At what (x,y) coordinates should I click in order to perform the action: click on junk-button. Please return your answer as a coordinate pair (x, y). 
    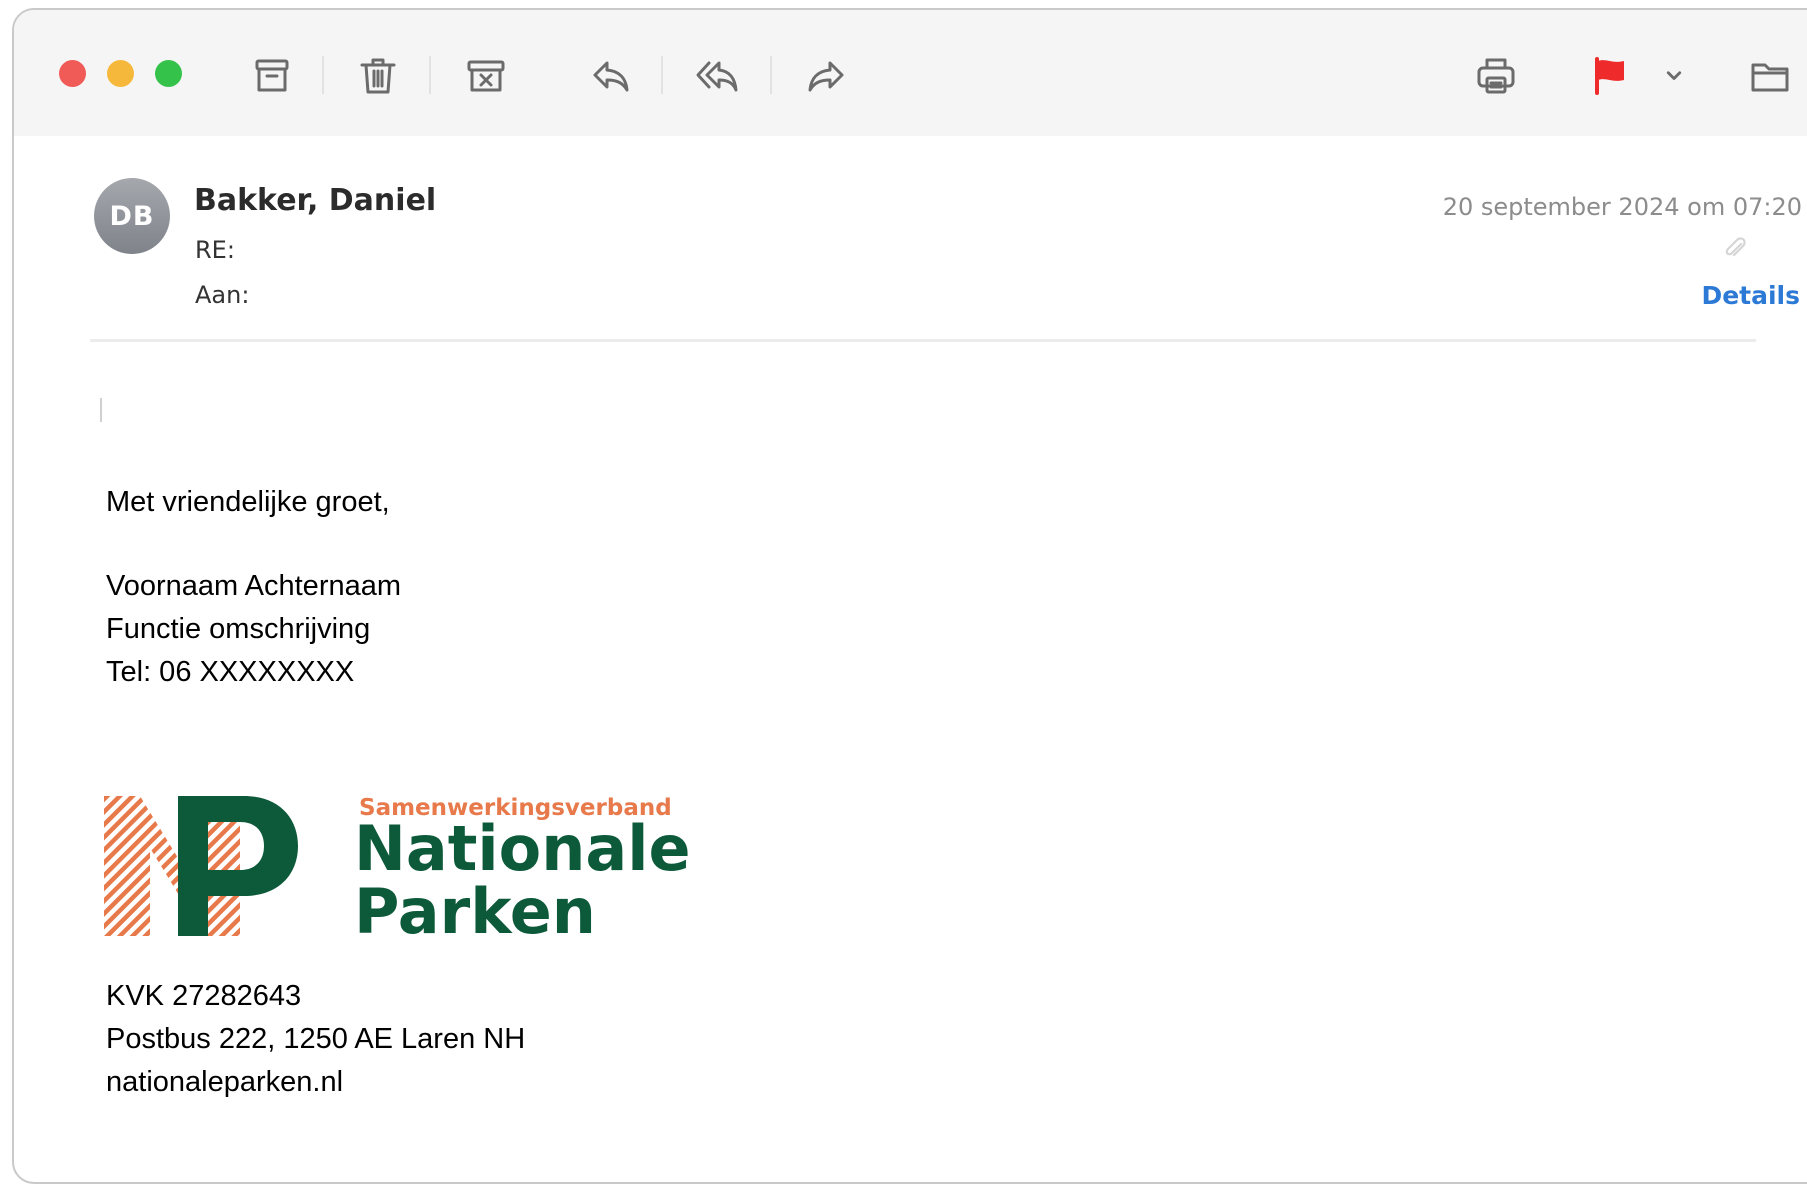
    Looking at the image, I should click on (486, 76).